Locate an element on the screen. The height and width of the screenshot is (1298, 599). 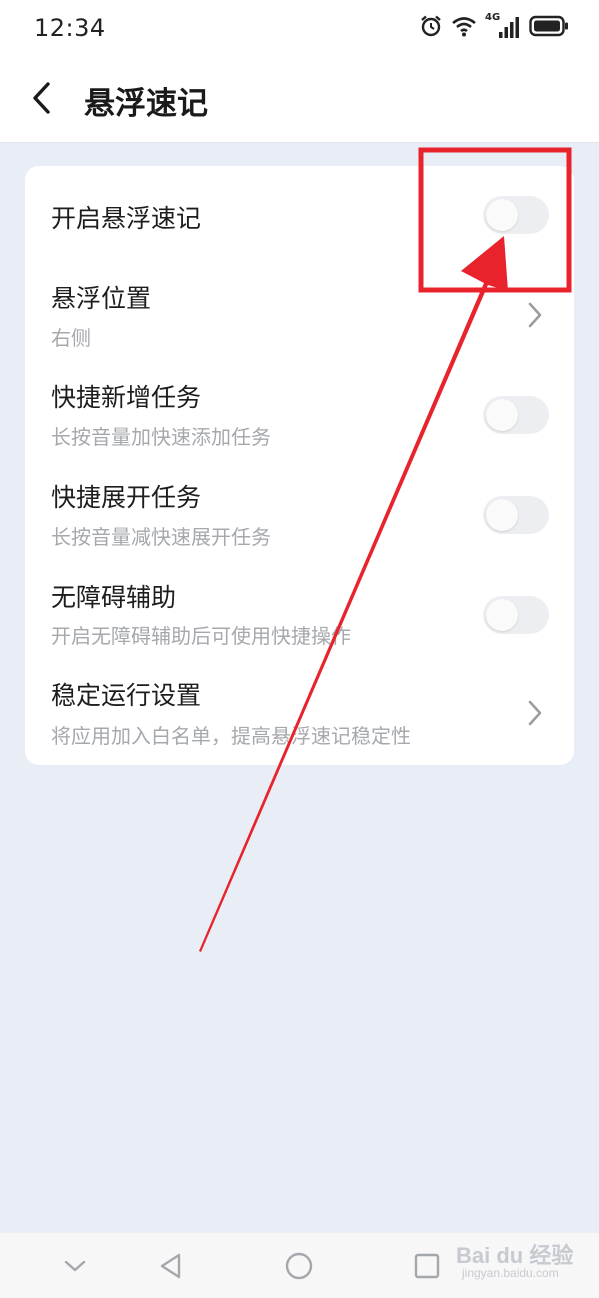
row-subtitle: 将应用加入白名单，提高悬浮速记稳定性 is located at coordinates (231, 736).